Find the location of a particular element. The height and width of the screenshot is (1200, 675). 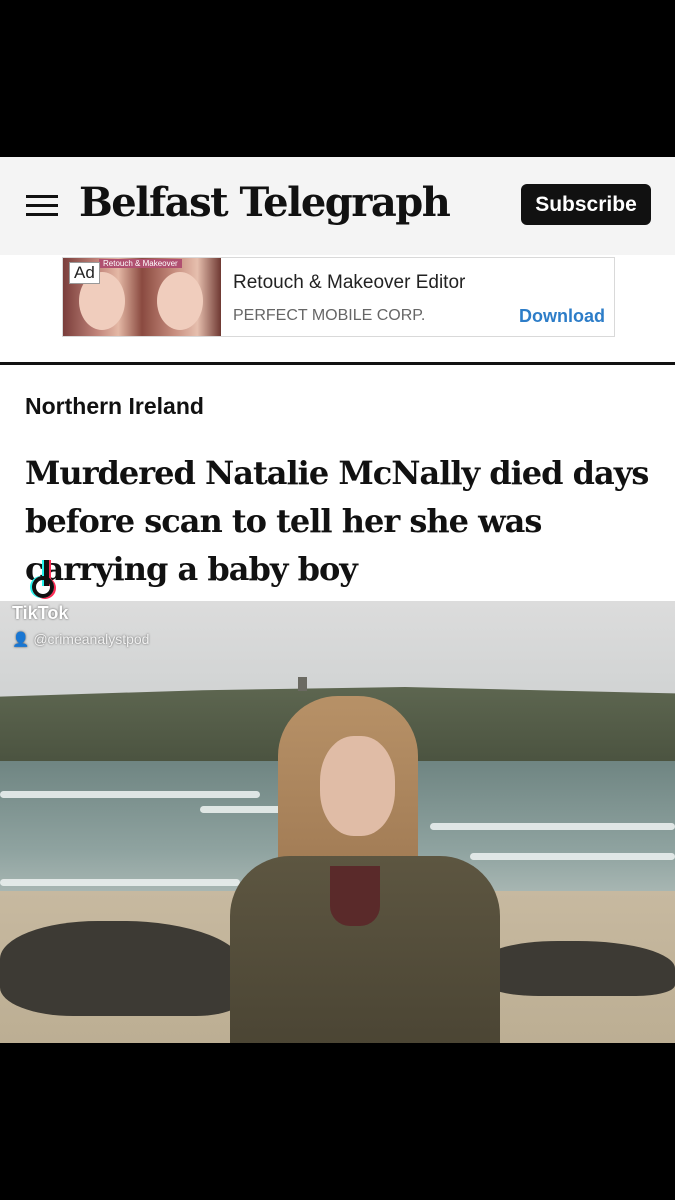

ad-image: Retouch & Makeover Ad is located at coordinates (142, 297).